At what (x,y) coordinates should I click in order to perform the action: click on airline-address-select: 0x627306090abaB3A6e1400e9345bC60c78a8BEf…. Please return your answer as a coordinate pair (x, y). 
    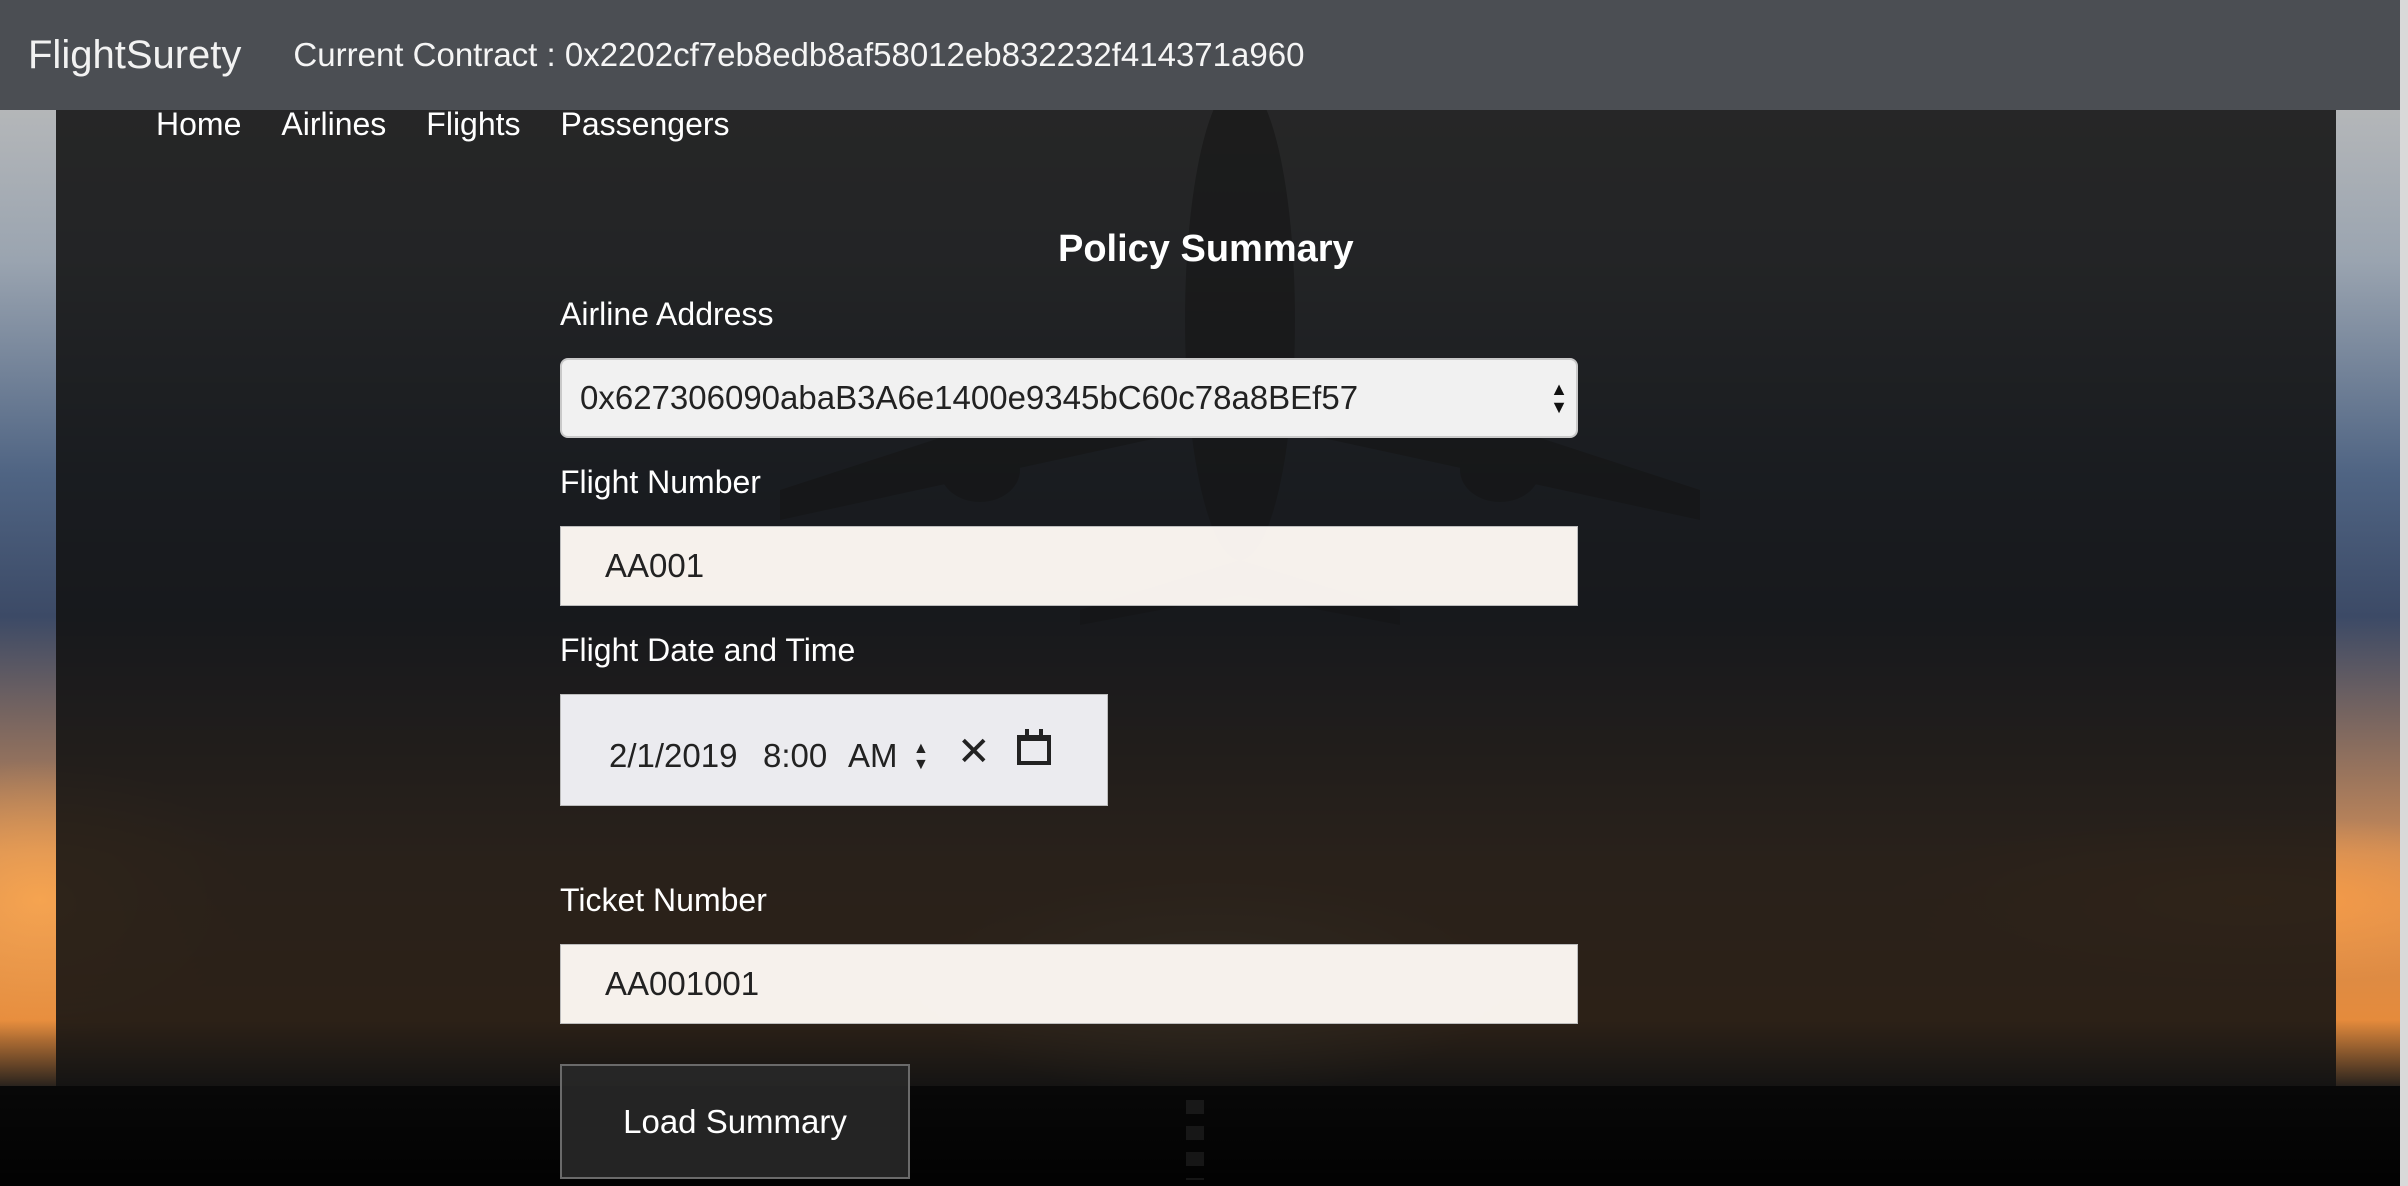
    Looking at the image, I should click on (1069, 398).